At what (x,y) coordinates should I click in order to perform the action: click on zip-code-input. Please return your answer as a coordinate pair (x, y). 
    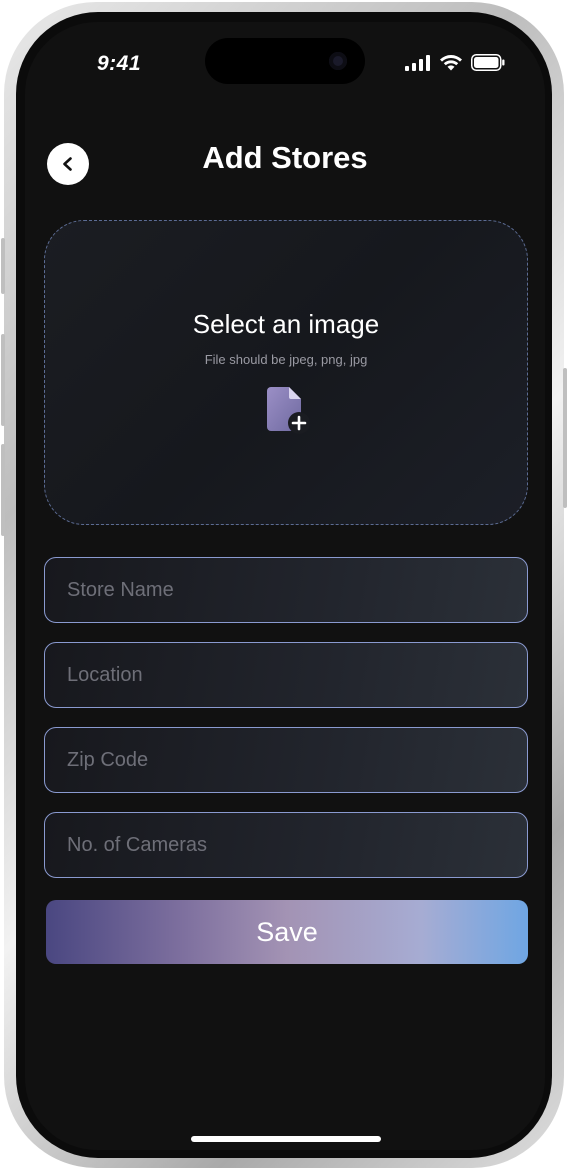
    Looking at the image, I should click on (286, 760).